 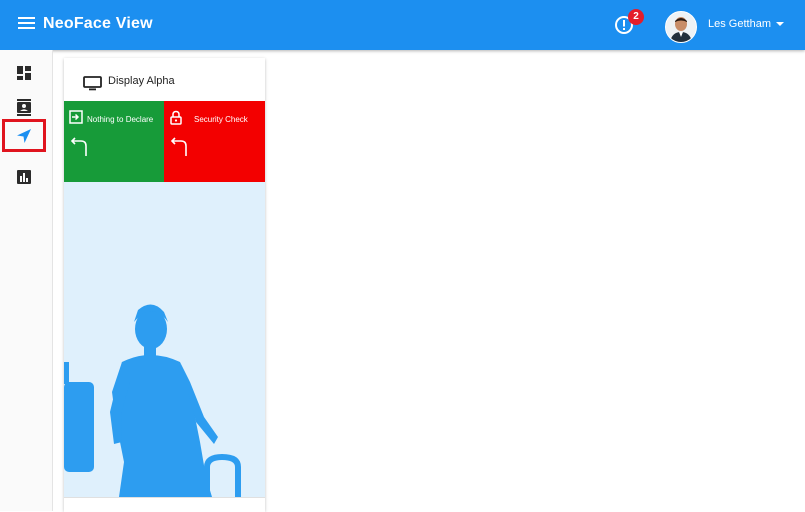 I want to click on lane-label: Security Check, so click(x=221, y=119).